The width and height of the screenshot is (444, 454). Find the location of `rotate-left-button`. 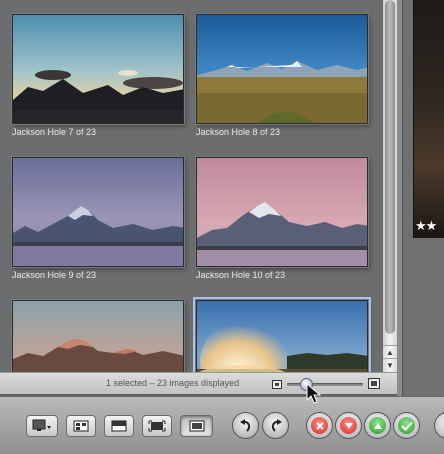

rotate-left-button is located at coordinates (245, 425).